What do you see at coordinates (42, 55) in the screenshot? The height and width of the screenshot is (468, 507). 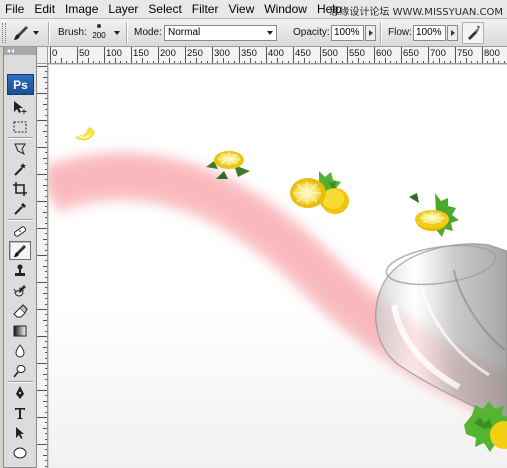 I see `ruler-origin` at bounding box center [42, 55].